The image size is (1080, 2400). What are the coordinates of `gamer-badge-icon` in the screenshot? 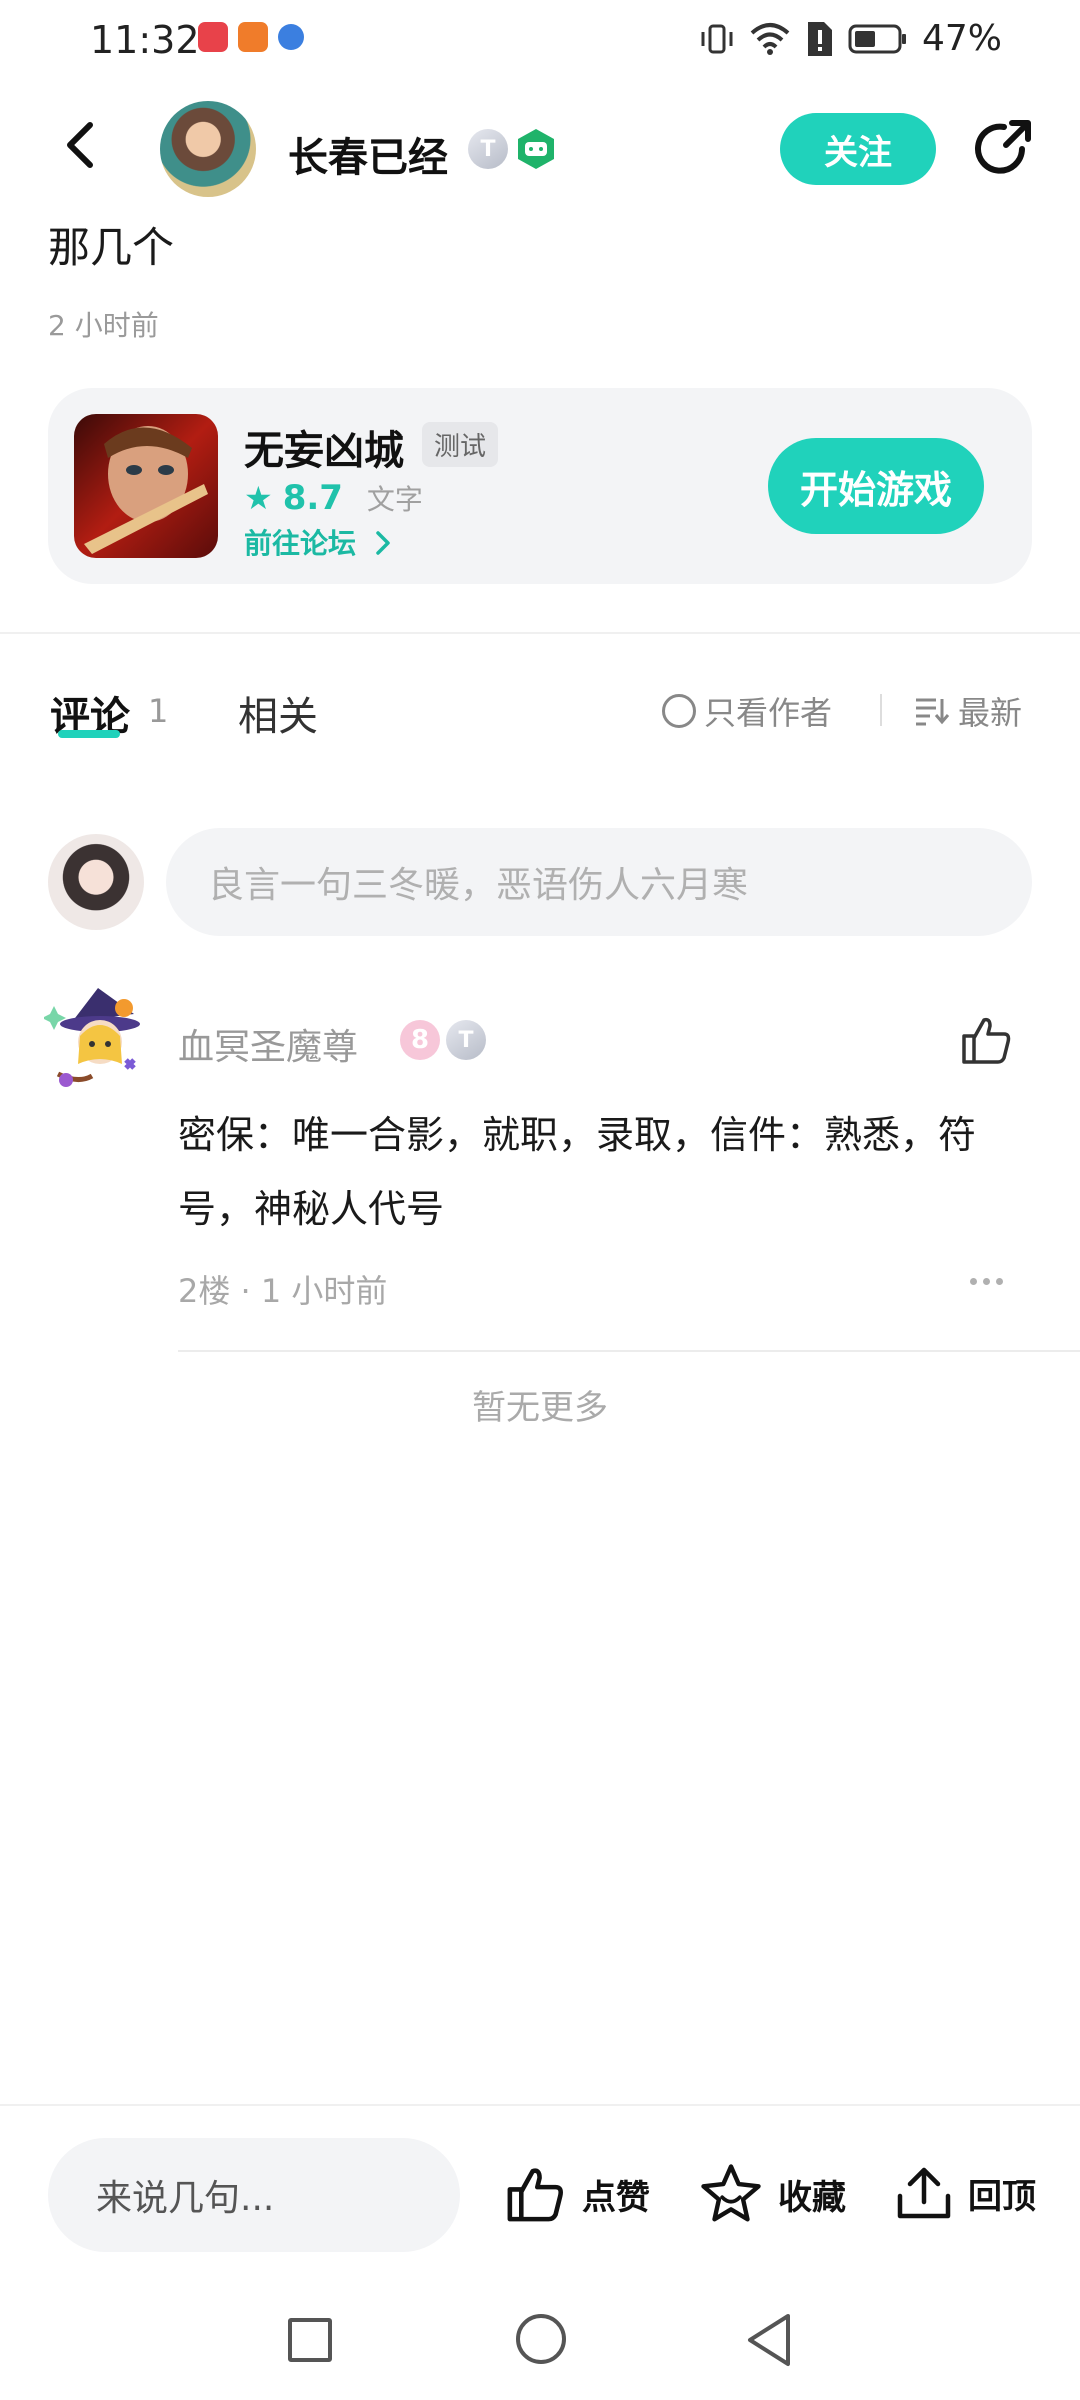 It's located at (536, 149).